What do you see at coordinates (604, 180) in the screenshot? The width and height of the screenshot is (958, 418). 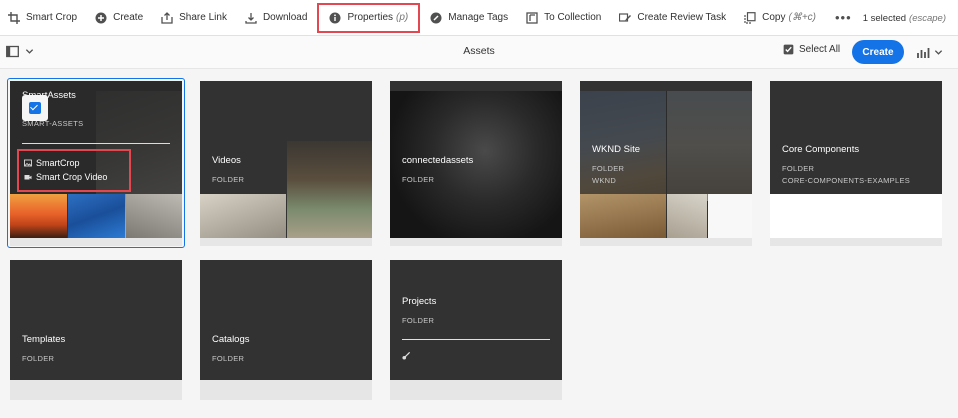 I see `card-subtitle: WKND` at bounding box center [604, 180].